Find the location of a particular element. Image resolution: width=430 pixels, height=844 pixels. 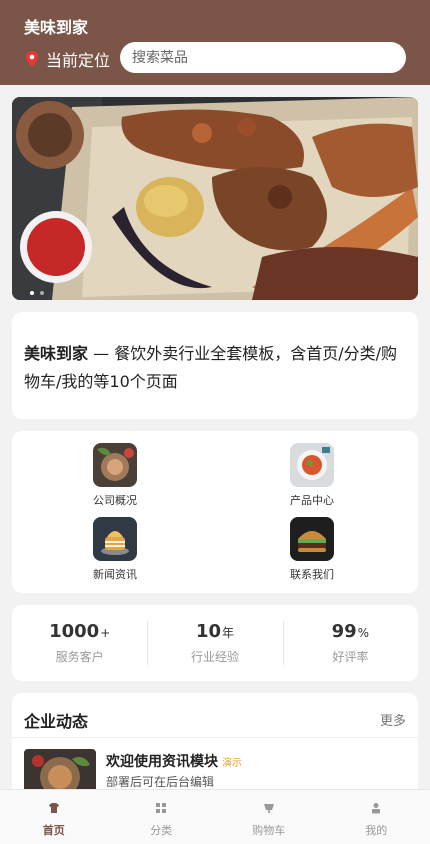

news-item: 欢迎使用资讯模块 演示 is located at coordinates (174, 761).